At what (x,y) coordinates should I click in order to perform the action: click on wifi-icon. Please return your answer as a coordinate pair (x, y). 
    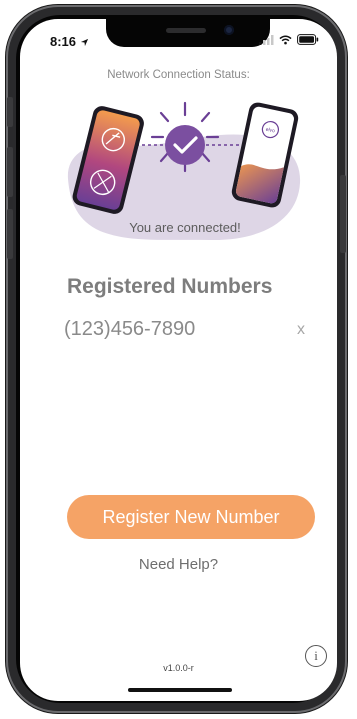
    Looking at the image, I should click on (285, 39).